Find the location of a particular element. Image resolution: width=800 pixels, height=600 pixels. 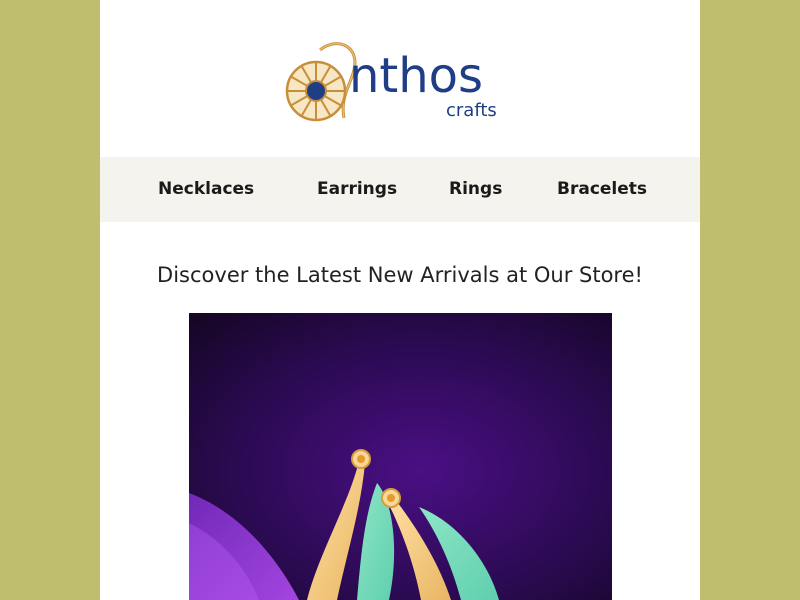

category-nav: Necklaces Earrings Rings Bracelets is located at coordinates (400, 189).